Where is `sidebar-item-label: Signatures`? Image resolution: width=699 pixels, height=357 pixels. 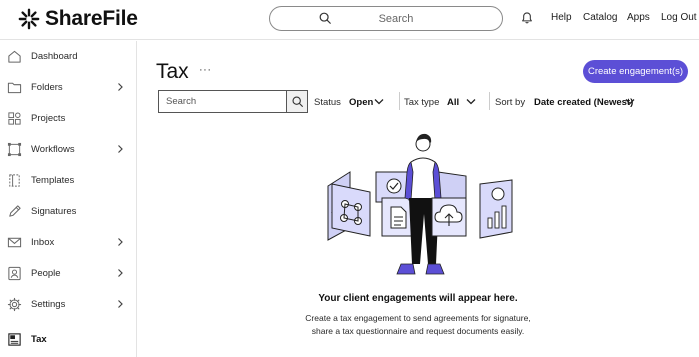 sidebar-item-label: Signatures is located at coordinates (54, 211).